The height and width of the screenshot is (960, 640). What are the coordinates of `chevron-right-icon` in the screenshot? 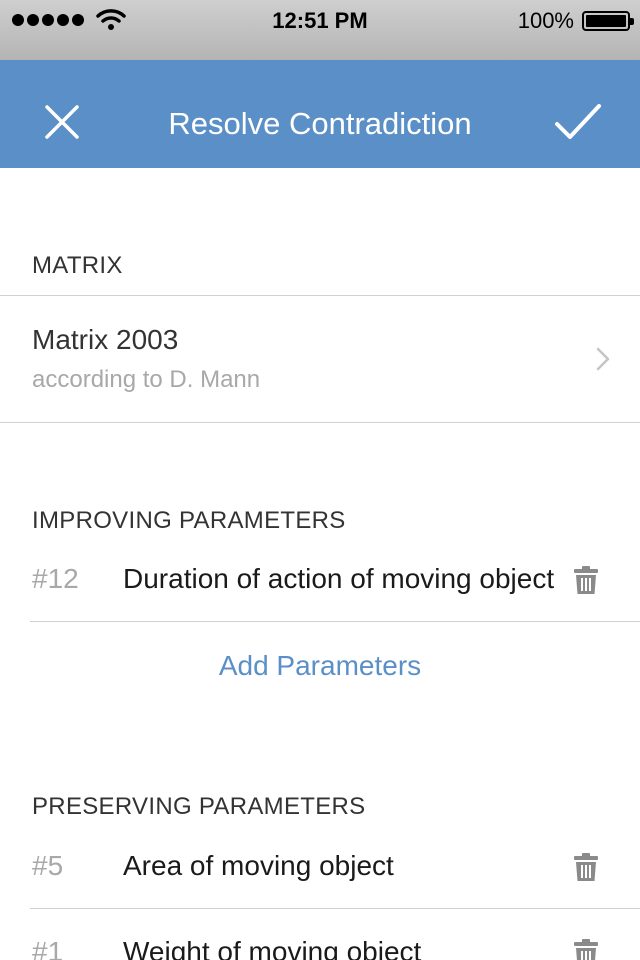 It's located at (603, 359).